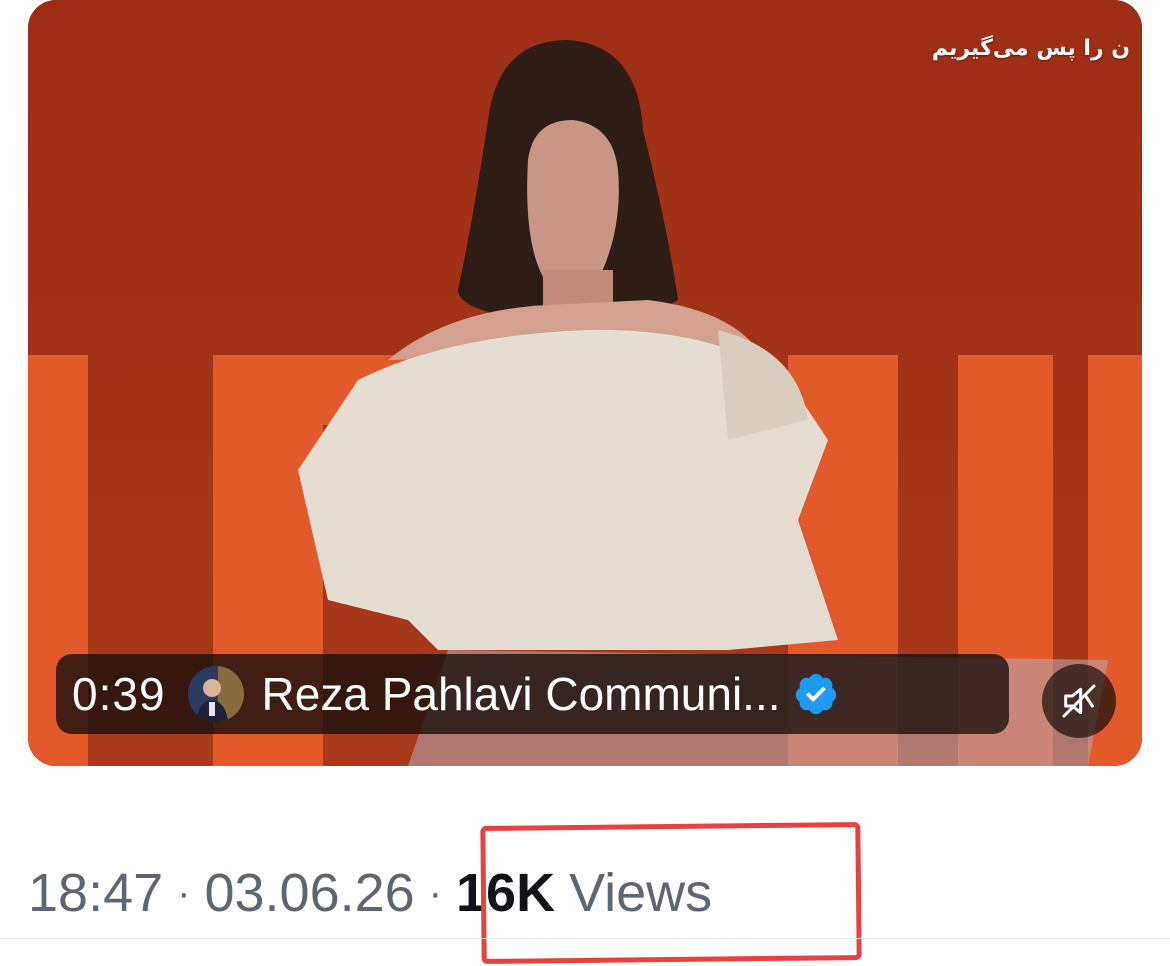  I want to click on video-overlay-caption: ن را پس می‌گیریم, so click(1030, 48).